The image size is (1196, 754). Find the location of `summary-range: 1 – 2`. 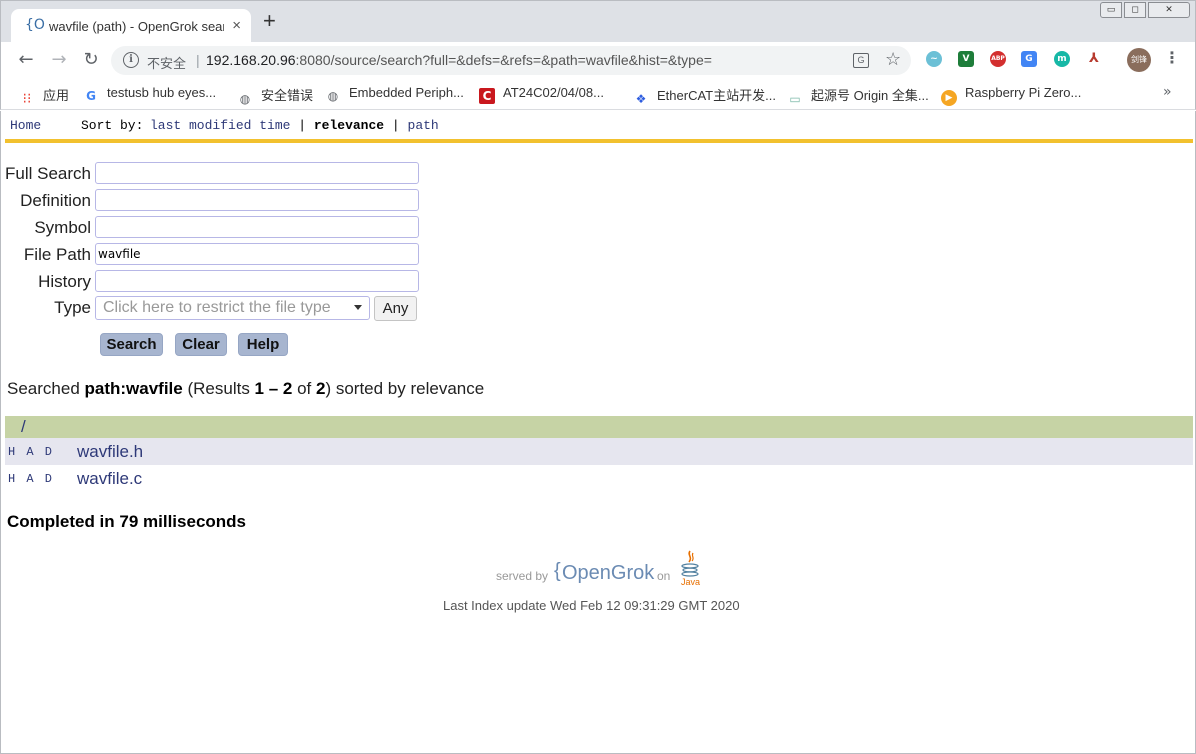

summary-range: 1 – 2 is located at coordinates (273, 388).